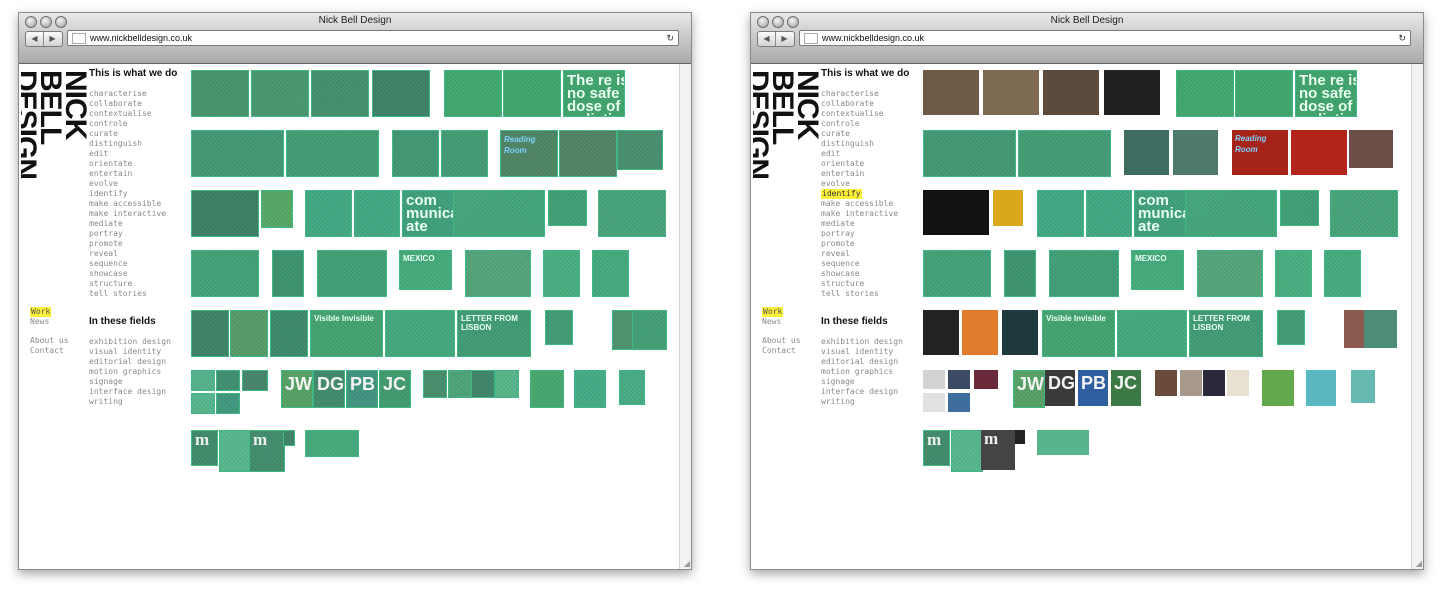  Describe the element at coordinates (127, 274) in the screenshot. I see `verb-link: showcase` at that location.